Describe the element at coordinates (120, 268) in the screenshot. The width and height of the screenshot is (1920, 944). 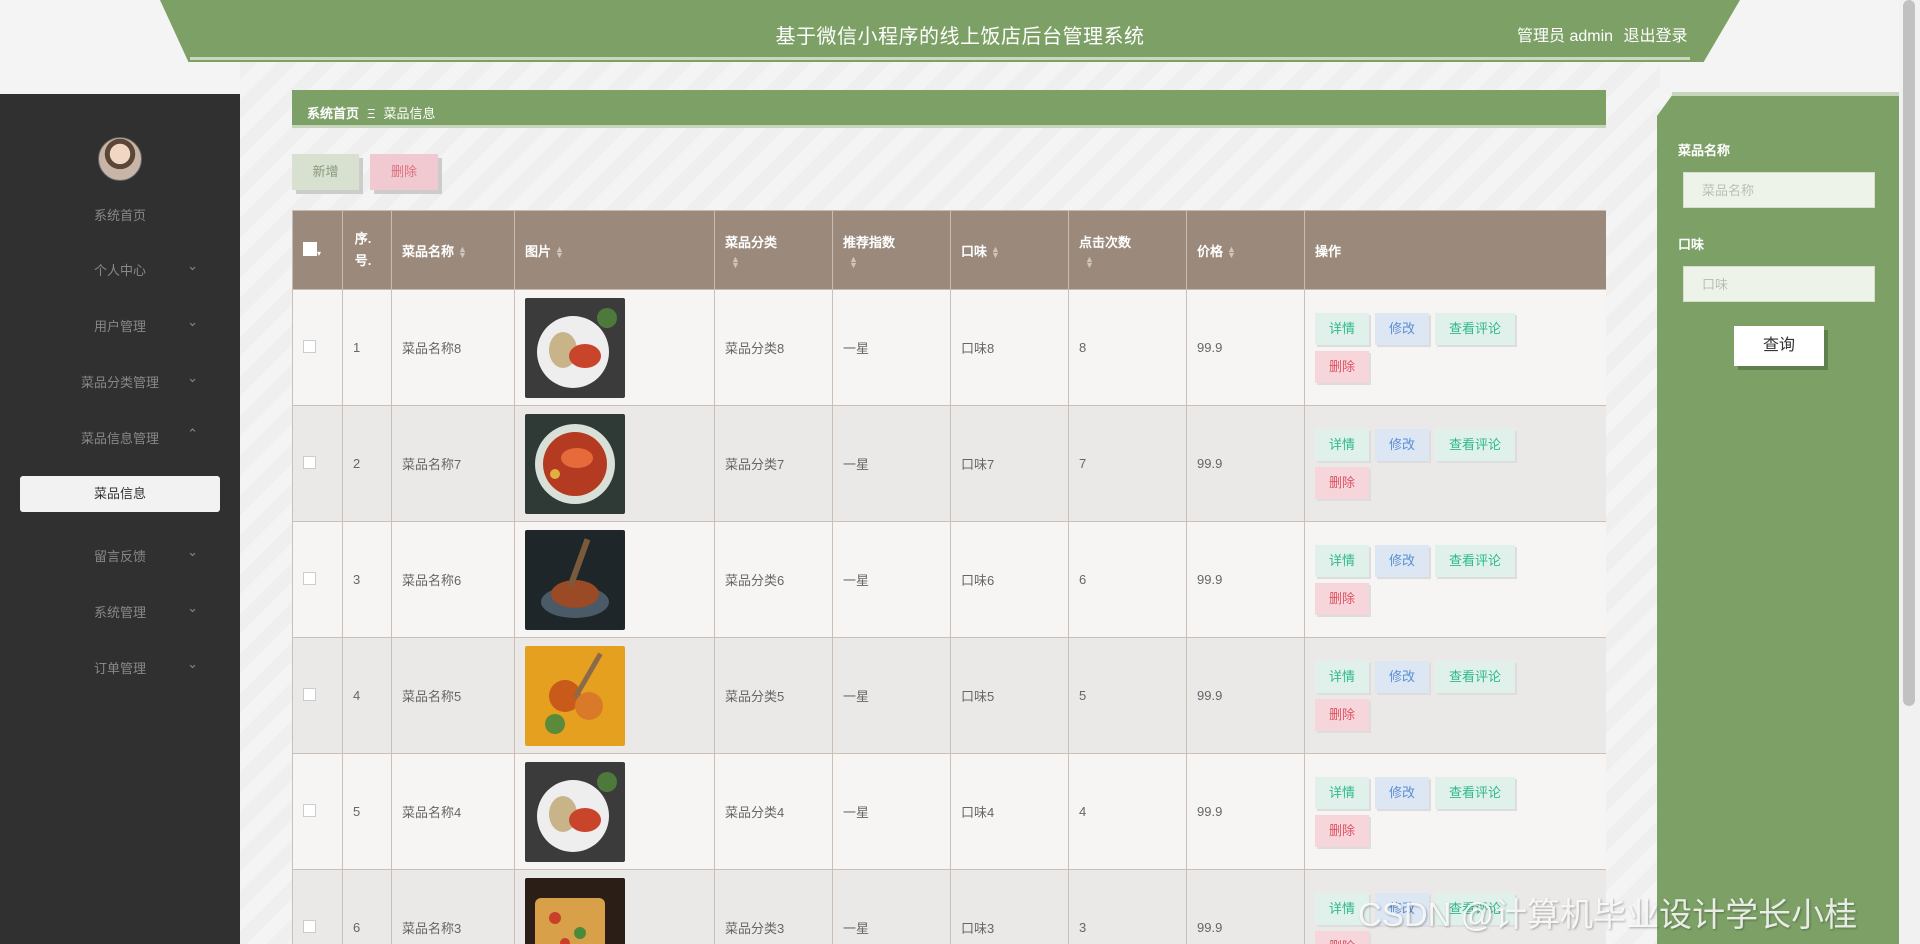
I see `sidebar-item-1: 个人中心 ⌄` at that location.